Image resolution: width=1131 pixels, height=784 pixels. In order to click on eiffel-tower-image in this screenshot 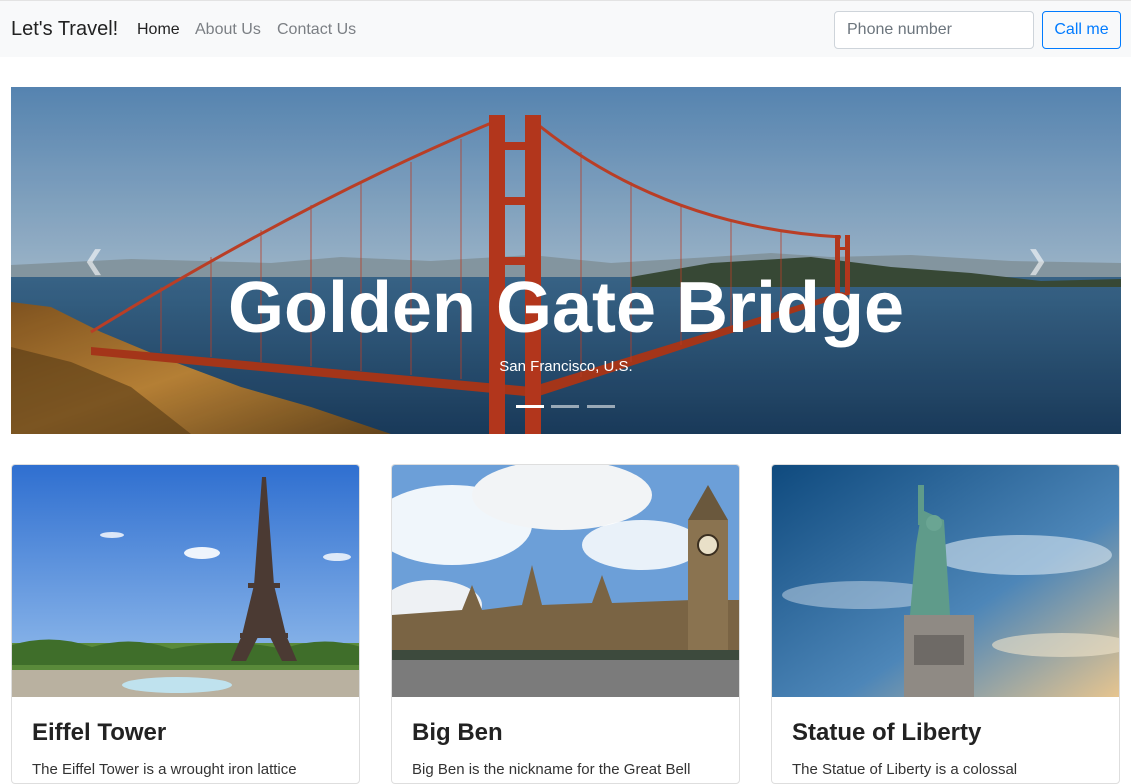, I will do `click(185, 581)`.